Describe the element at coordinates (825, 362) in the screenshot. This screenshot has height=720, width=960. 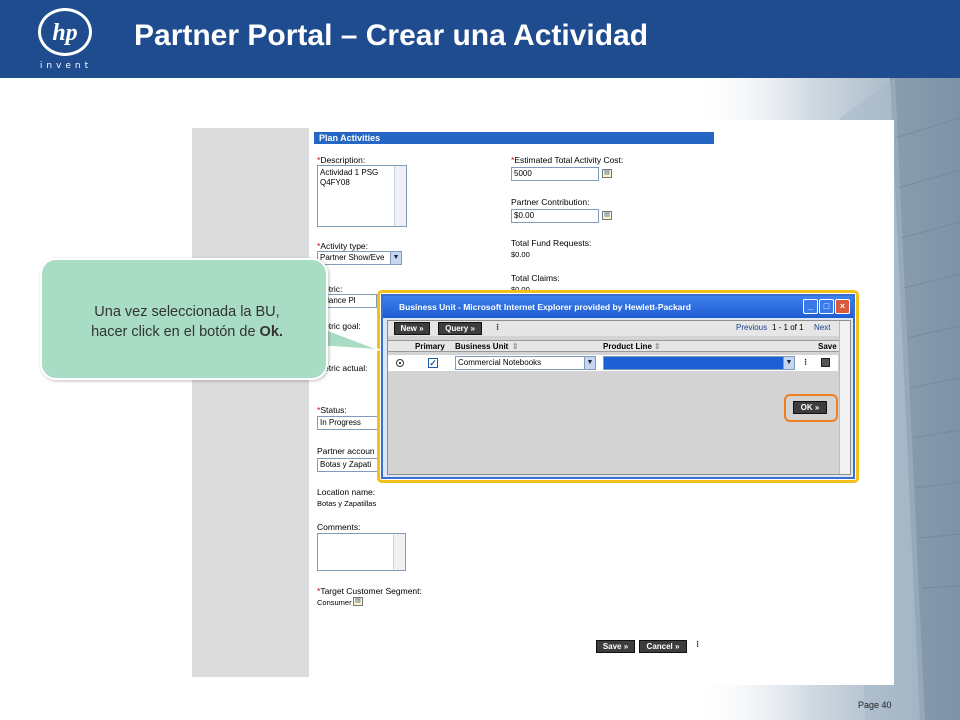
I see `save-icon` at that location.